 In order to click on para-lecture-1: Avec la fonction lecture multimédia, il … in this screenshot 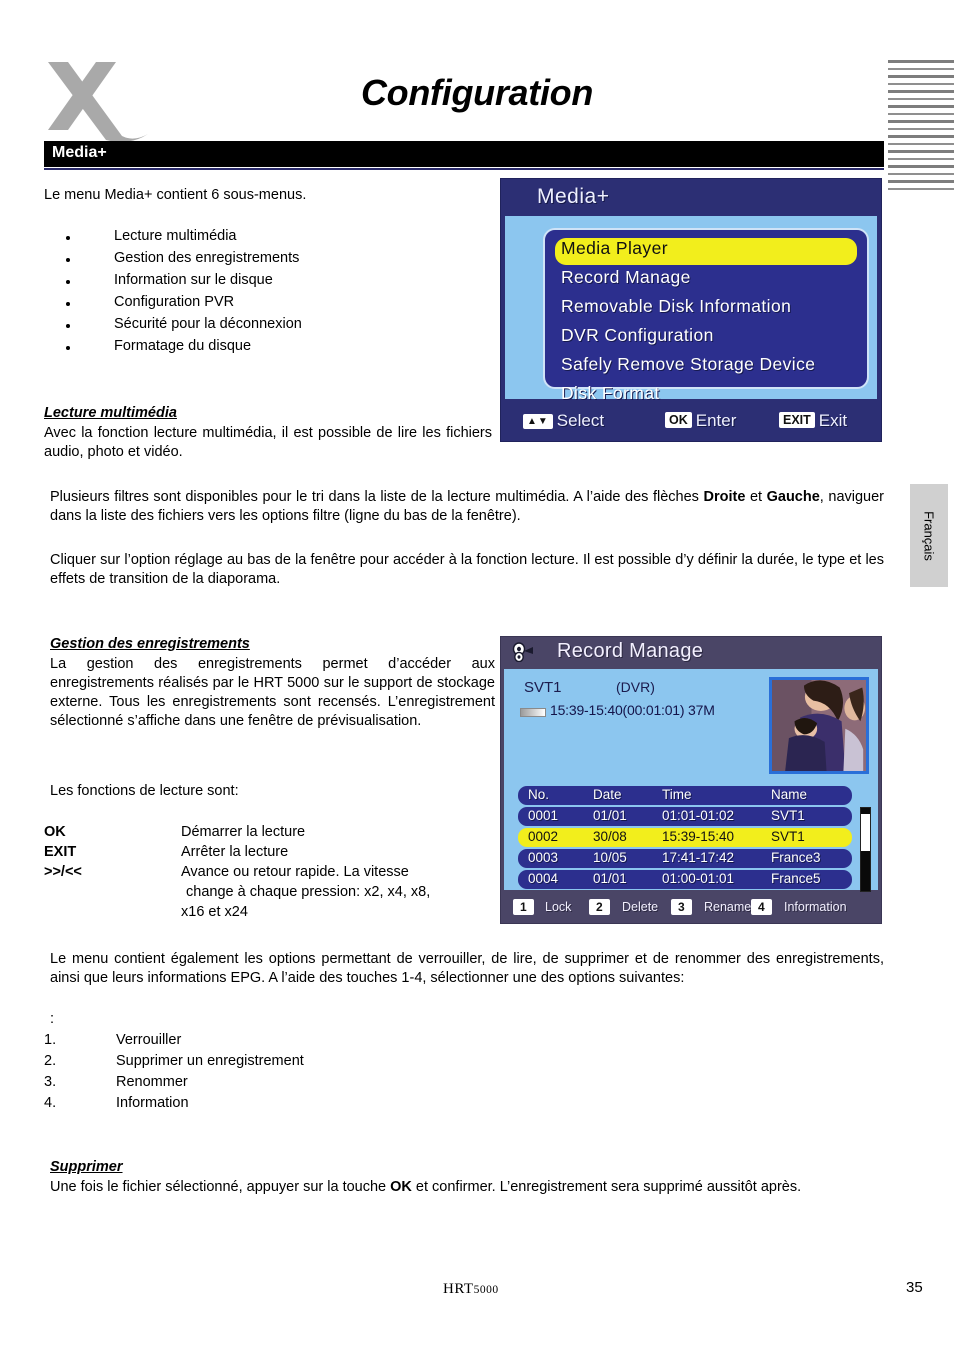, I will do `click(268, 442)`.